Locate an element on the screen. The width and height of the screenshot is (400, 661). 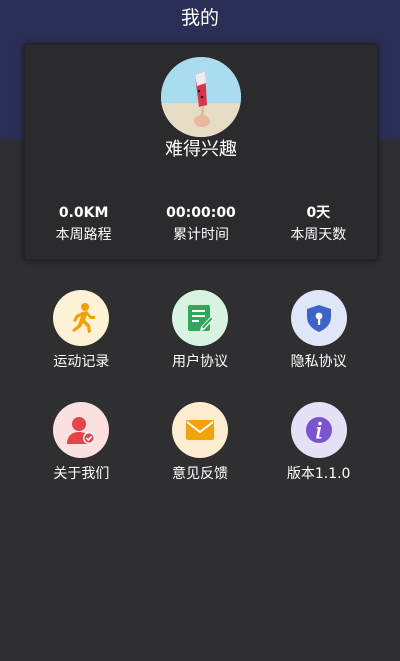
username: 难得兴趣 is located at coordinates (201, 149).